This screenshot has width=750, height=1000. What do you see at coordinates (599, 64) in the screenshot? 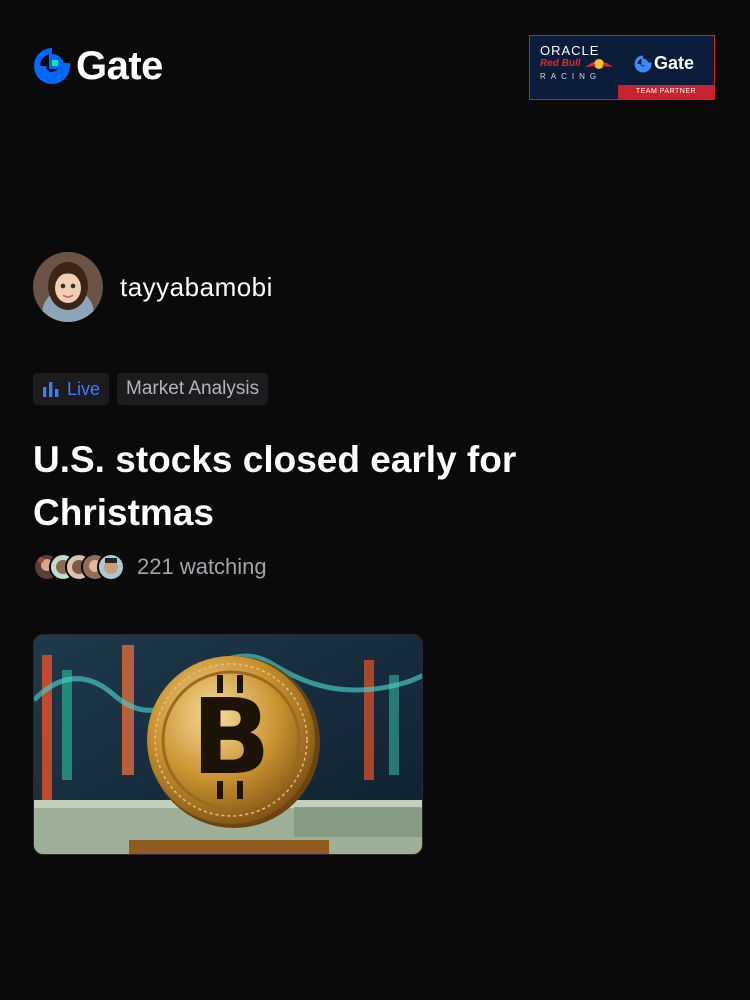
I see `redbull-icon` at bounding box center [599, 64].